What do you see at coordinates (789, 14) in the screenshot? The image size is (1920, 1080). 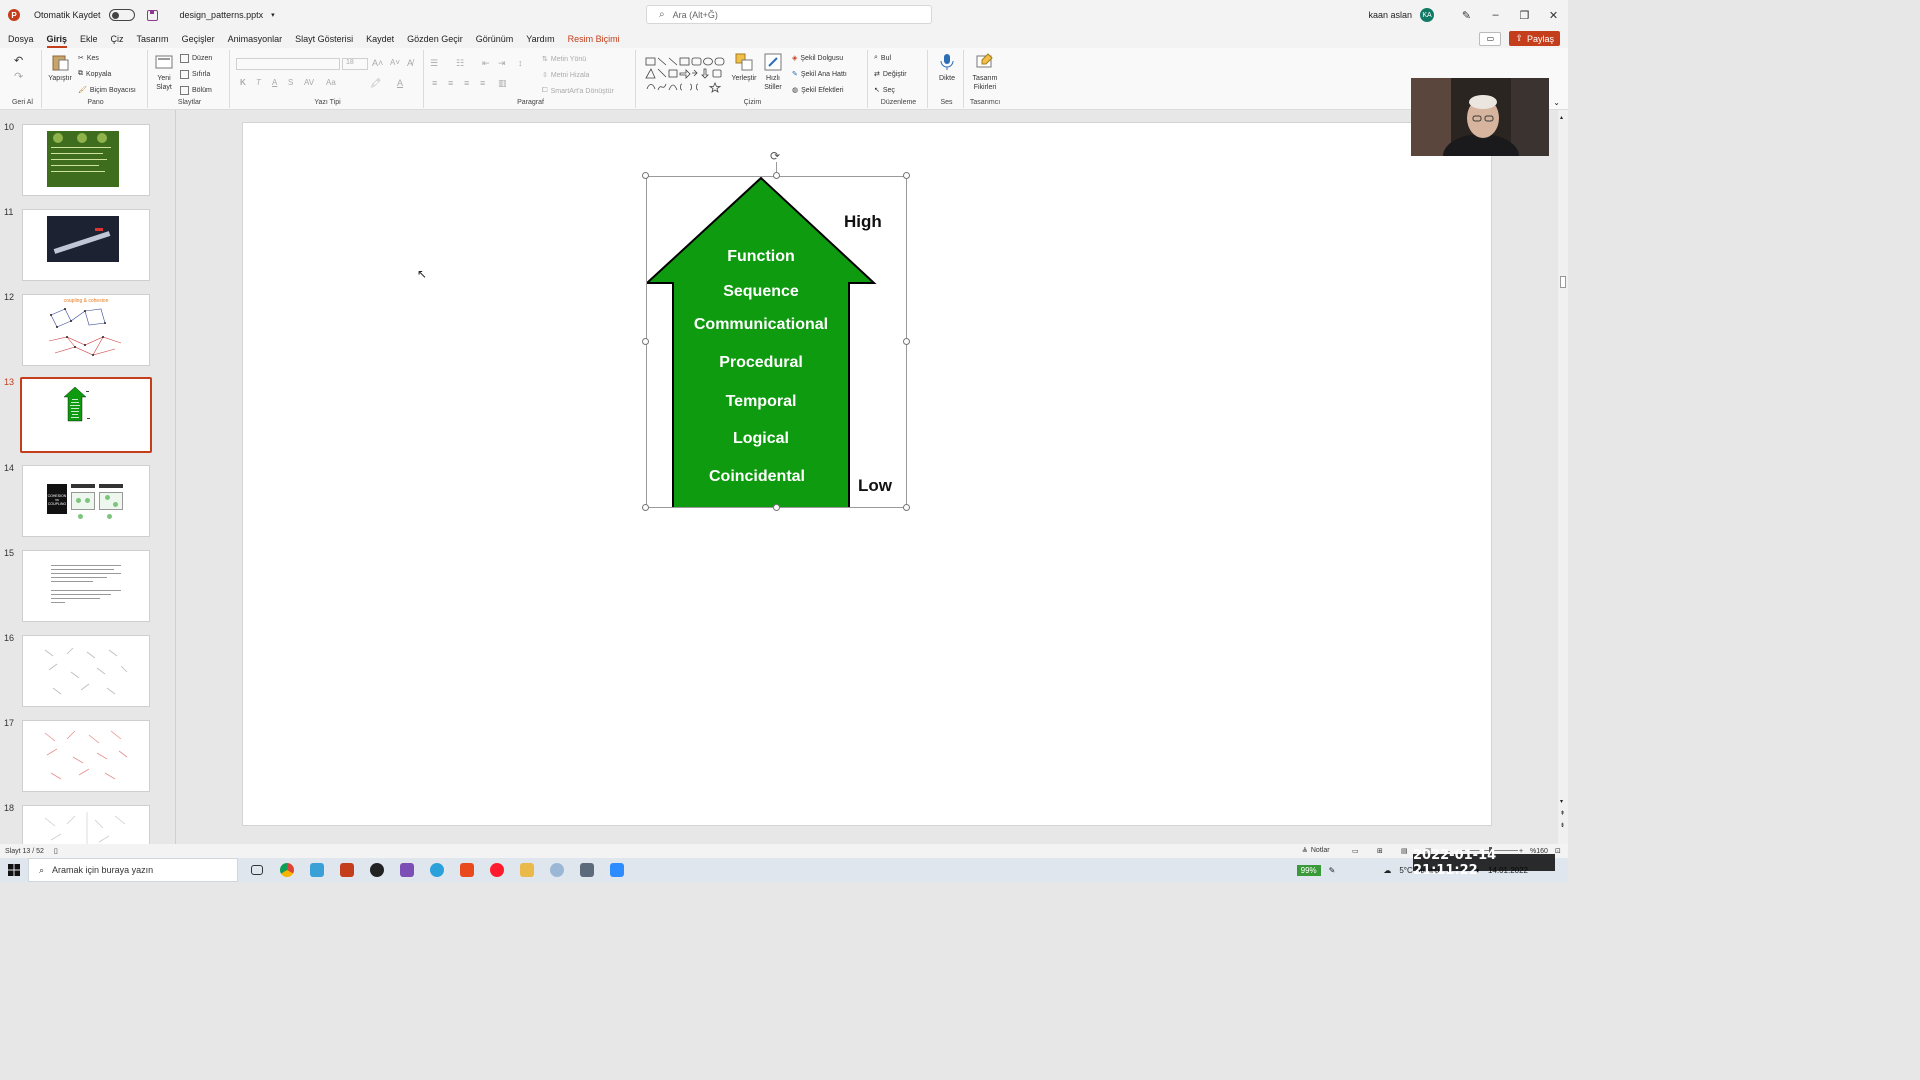 I see `search-box: ⌕ Ara (Alt+Ğ)` at bounding box center [789, 14].